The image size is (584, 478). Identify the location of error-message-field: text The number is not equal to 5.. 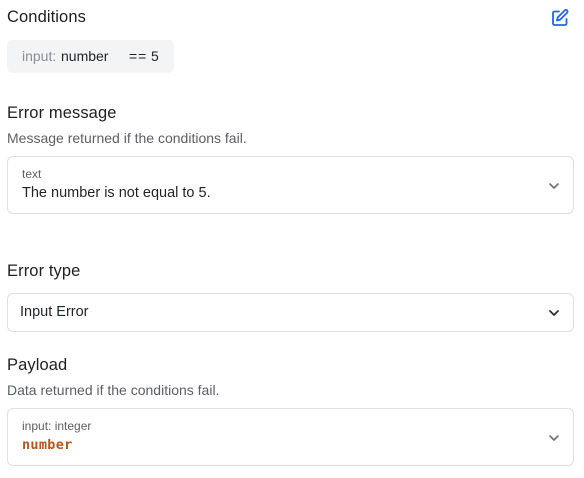
(290, 185).